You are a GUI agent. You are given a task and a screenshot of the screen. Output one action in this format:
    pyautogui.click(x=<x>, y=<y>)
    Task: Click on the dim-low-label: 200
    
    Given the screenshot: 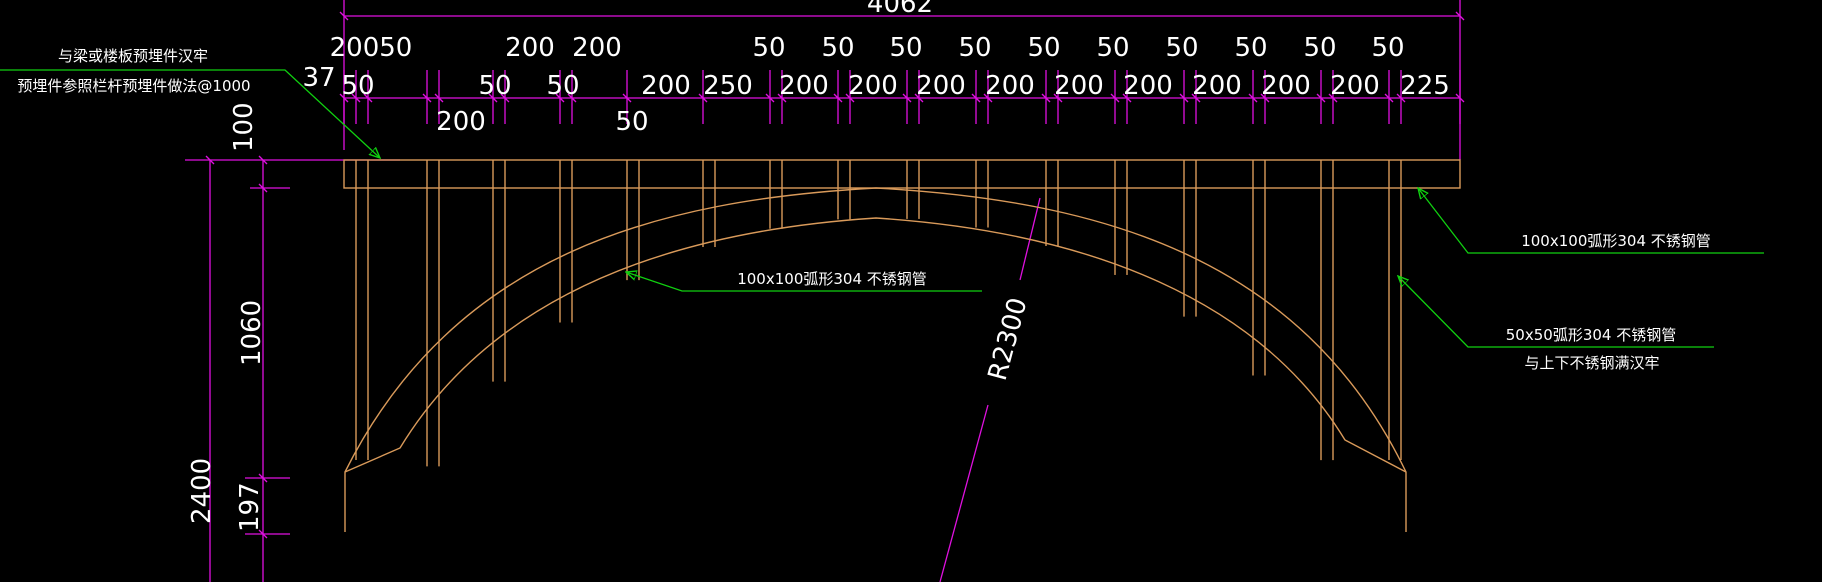 What is the action you would take?
    pyautogui.click(x=461, y=122)
    